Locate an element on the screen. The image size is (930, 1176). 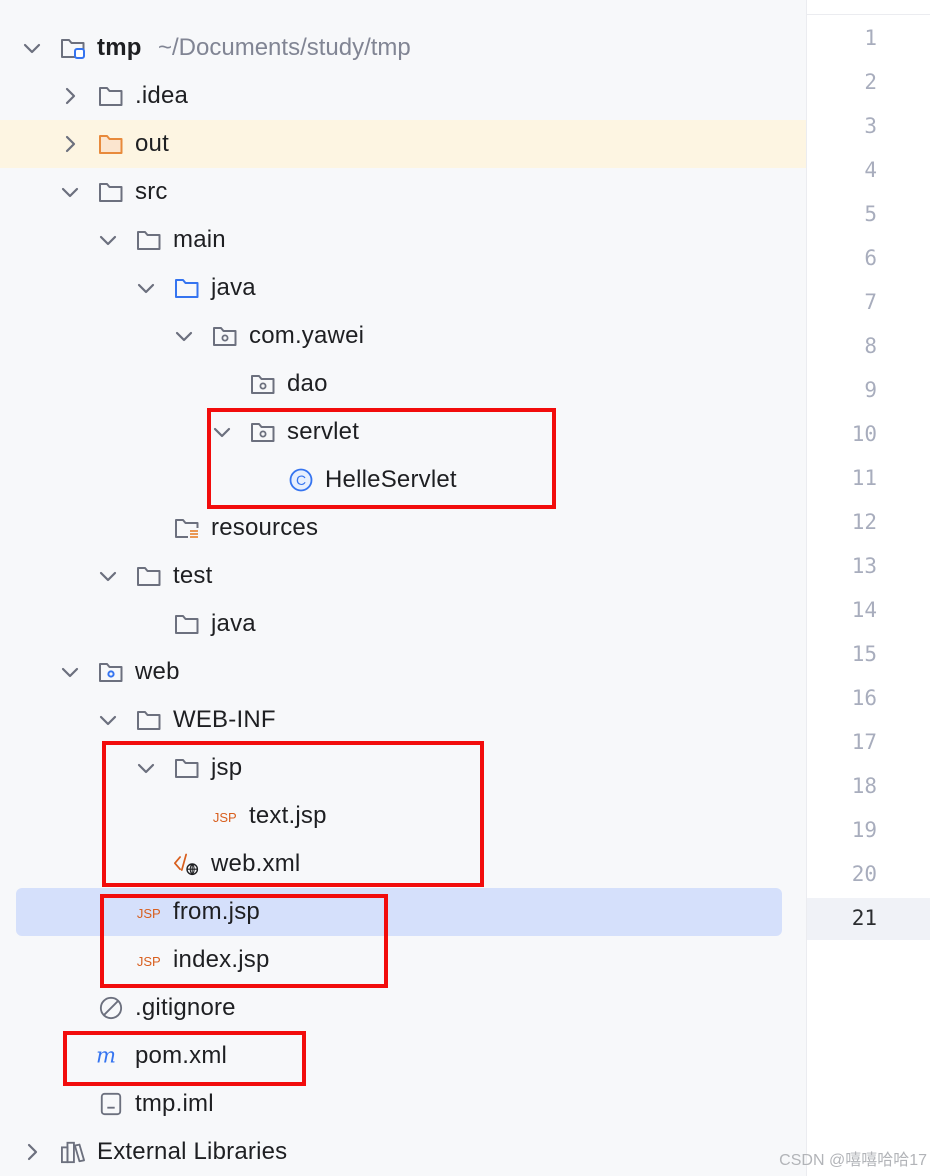
tree-row-from-jsp: JSP from.jsp is located at coordinates (399, 912).